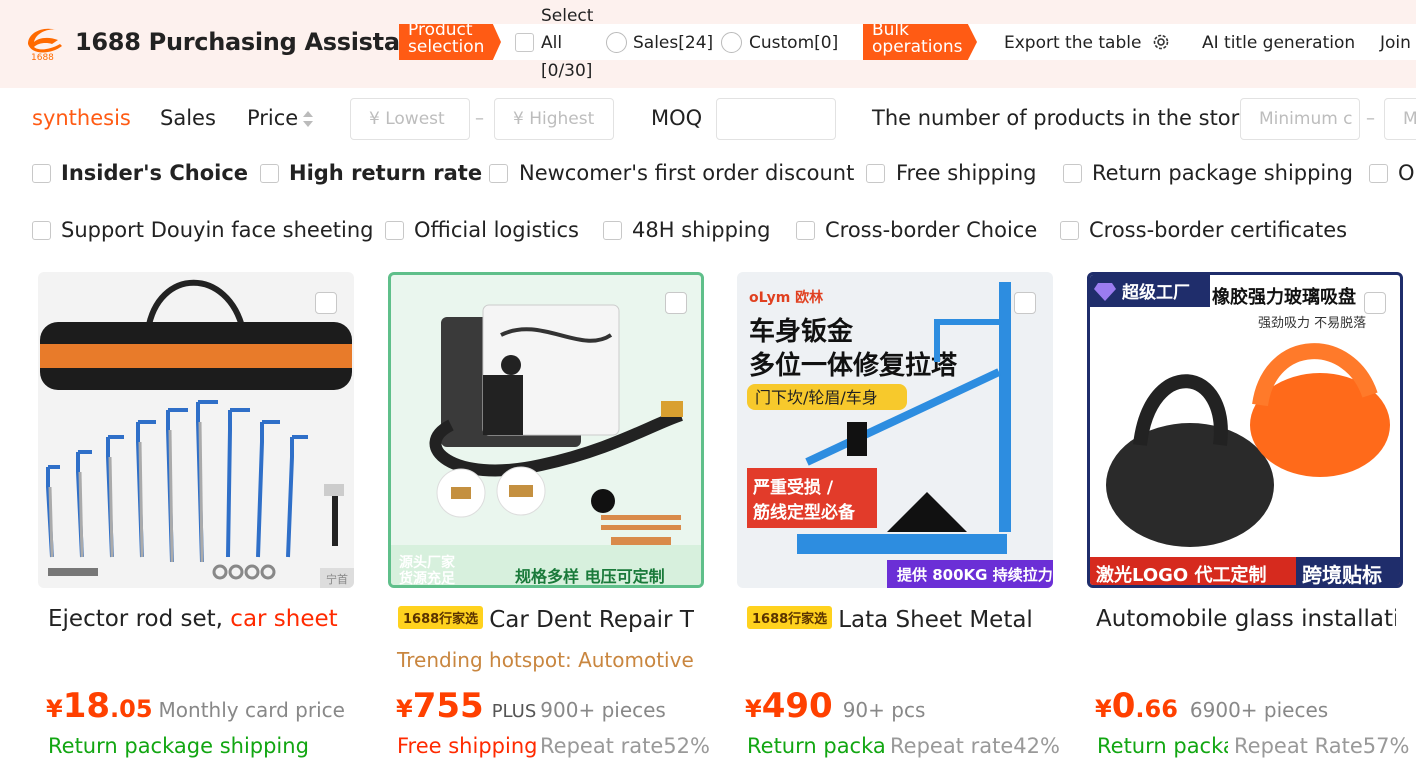 The height and width of the screenshot is (768, 1416). I want to click on moq-label: MOQ, so click(677, 118).